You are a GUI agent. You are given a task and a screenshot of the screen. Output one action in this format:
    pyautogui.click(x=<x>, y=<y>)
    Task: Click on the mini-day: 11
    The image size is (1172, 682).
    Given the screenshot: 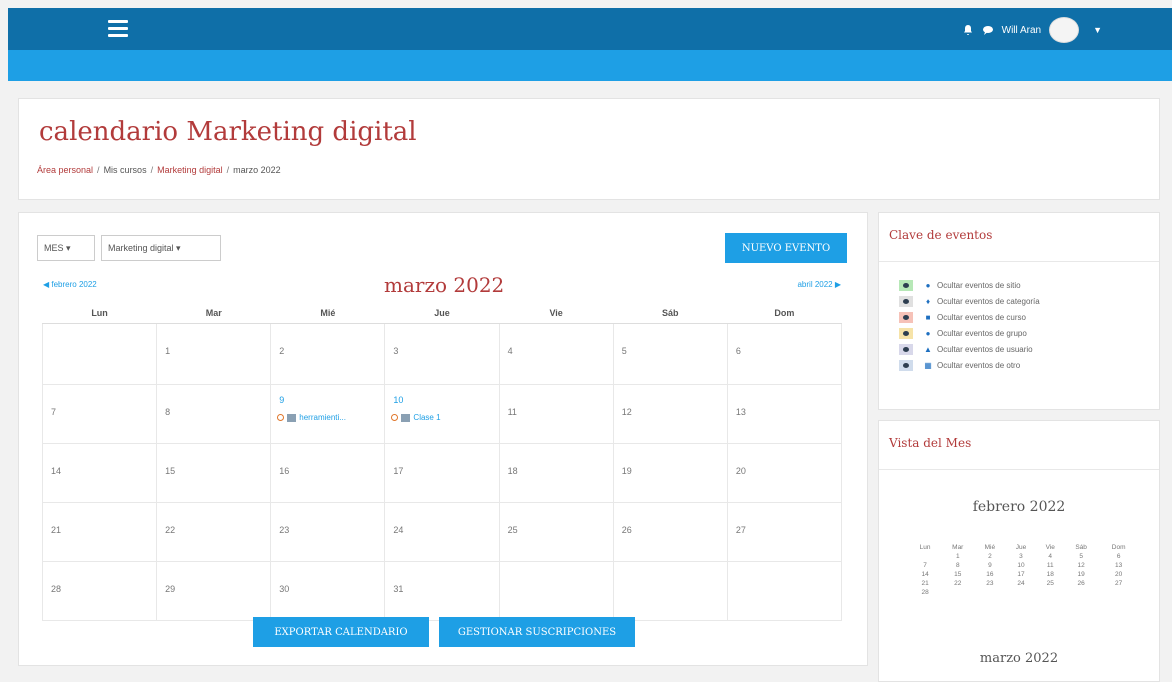 What is the action you would take?
    pyautogui.click(x=1050, y=565)
    